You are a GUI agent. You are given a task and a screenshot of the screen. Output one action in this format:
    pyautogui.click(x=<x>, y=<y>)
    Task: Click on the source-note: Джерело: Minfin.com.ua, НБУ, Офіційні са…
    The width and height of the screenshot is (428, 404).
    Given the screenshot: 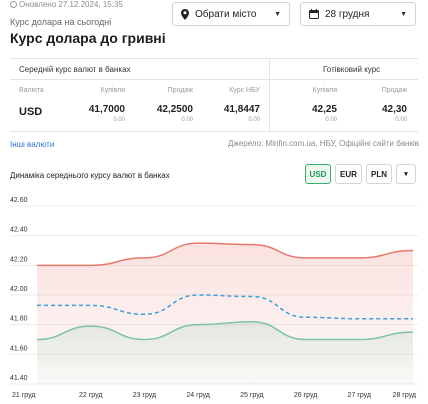 What is the action you would take?
    pyautogui.click(x=323, y=143)
    